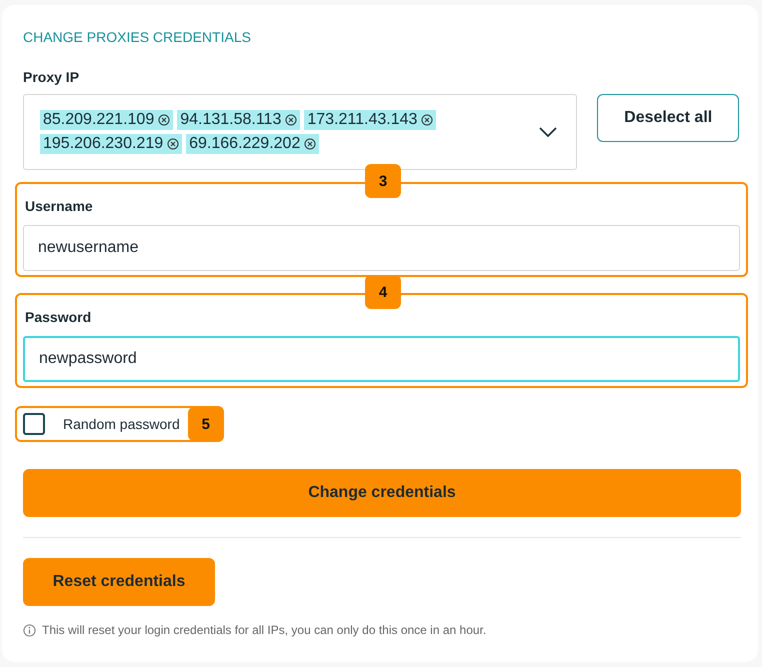 This screenshot has height=667, width=762. I want to click on step-badge: 4, so click(383, 292).